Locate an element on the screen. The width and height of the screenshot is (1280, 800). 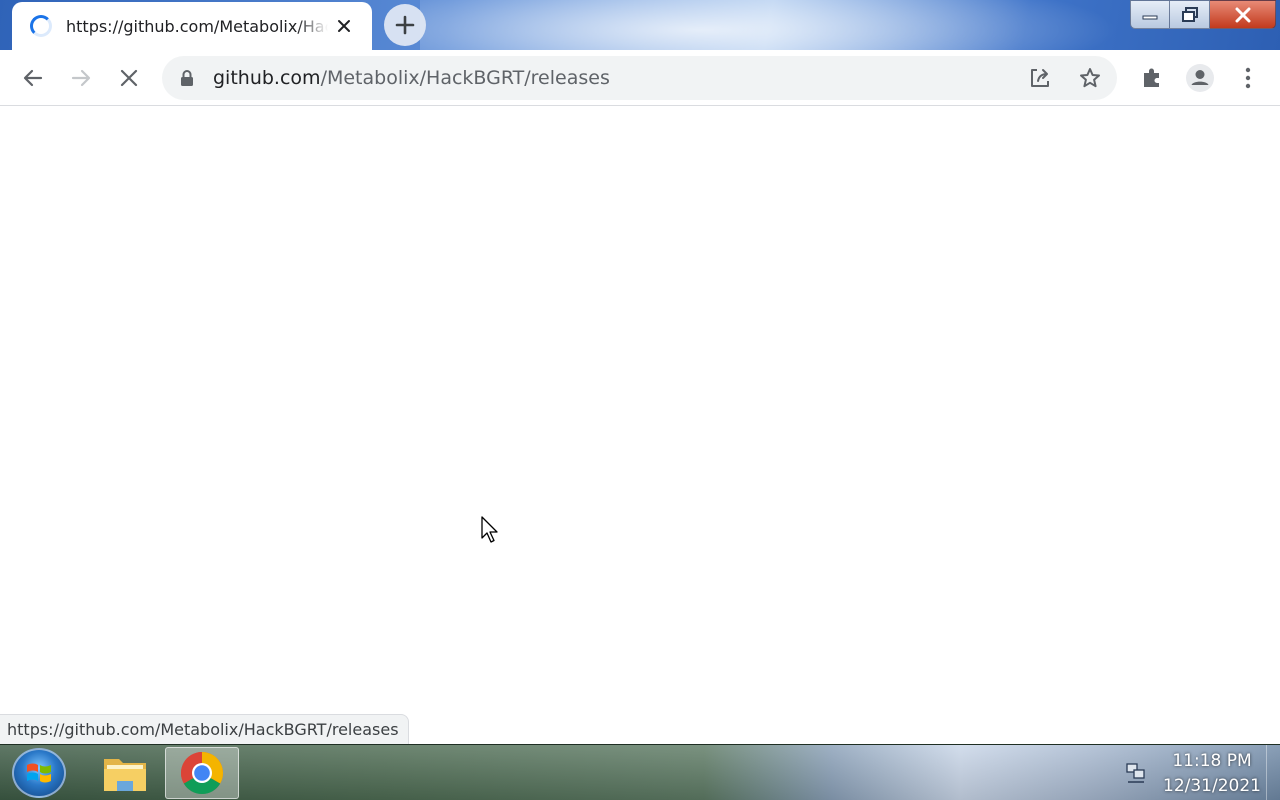
clock-date: 12/31/2021 is located at coordinates (1212, 786).